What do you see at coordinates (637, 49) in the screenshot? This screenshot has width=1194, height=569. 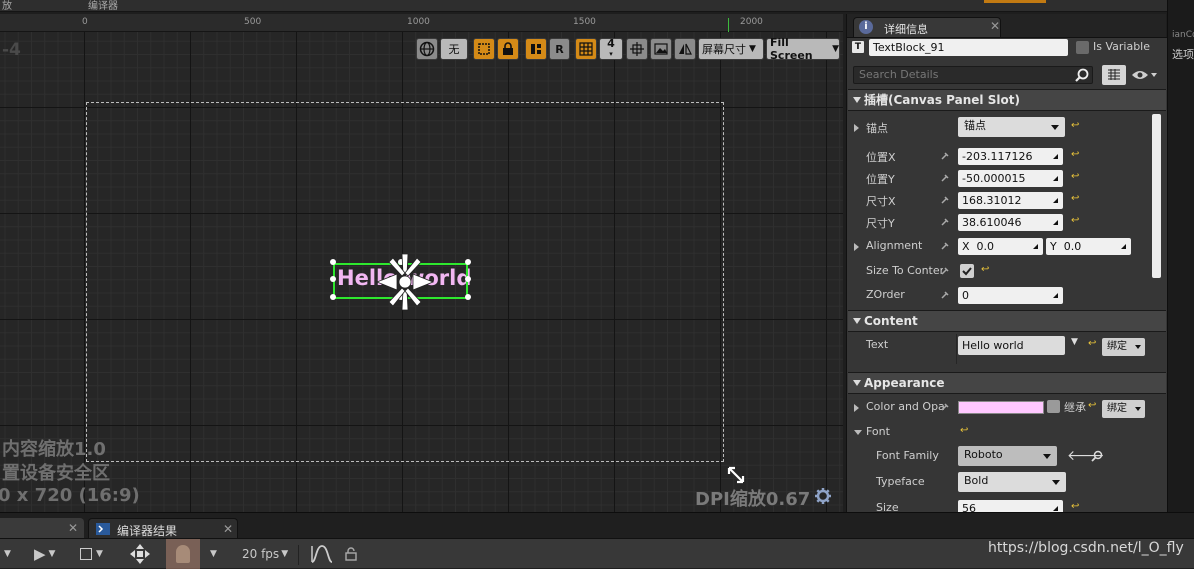 I see `transform-button` at bounding box center [637, 49].